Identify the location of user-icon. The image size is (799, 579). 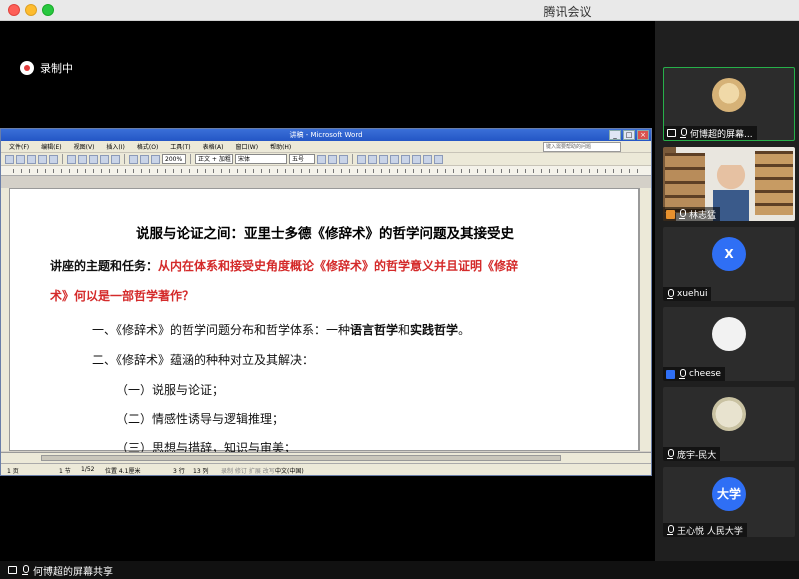
(670, 374).